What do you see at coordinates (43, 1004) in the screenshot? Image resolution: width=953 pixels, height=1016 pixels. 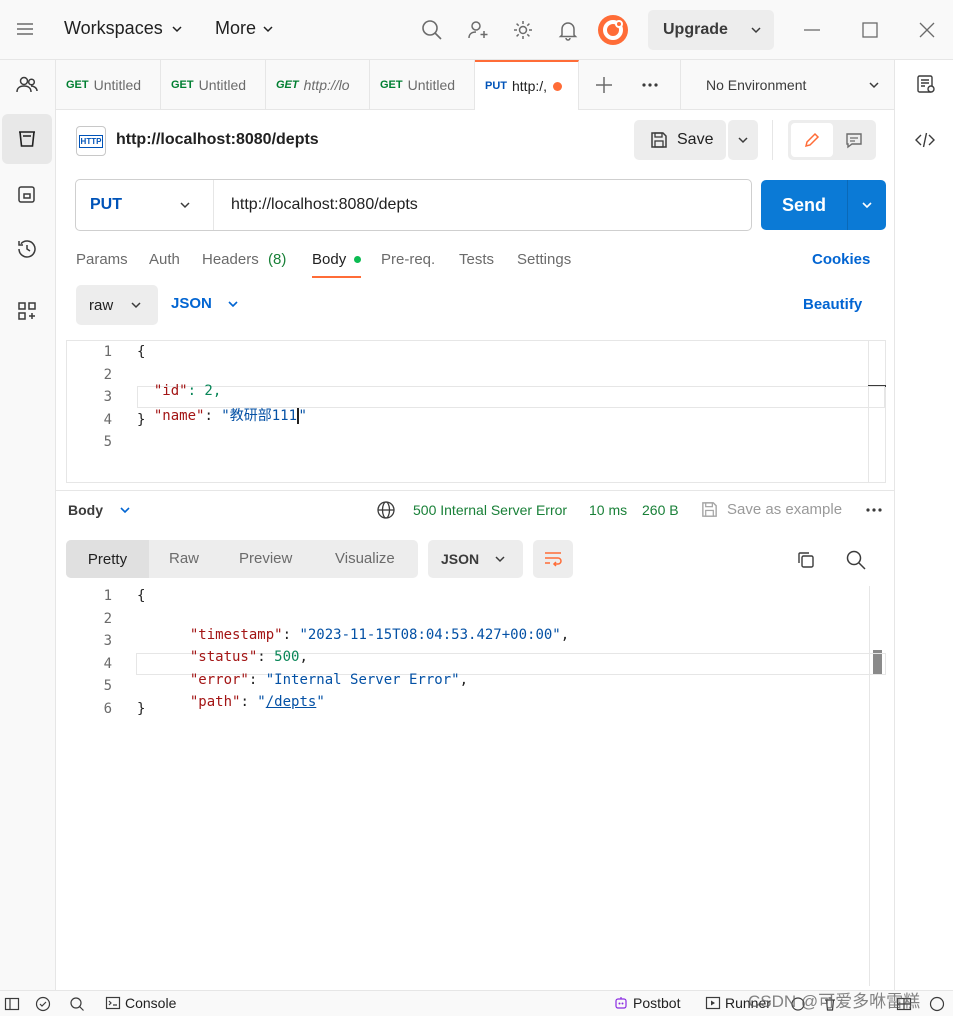 I see `check-circle-icon` at bounding box center [43, 1004].